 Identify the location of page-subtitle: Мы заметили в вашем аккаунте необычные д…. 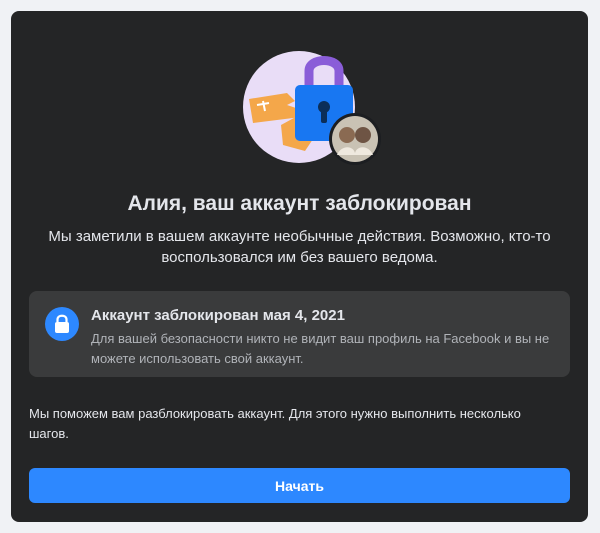
(299, 247).